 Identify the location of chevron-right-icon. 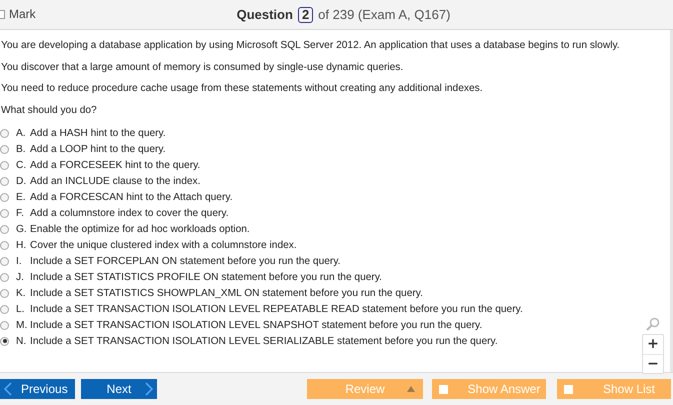
(149, 389).